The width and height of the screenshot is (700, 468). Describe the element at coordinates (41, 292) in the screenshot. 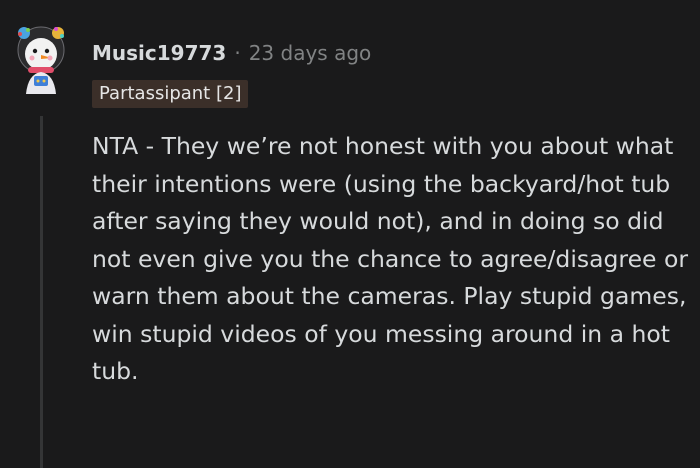

I see `thread-collapse-line` at that location.